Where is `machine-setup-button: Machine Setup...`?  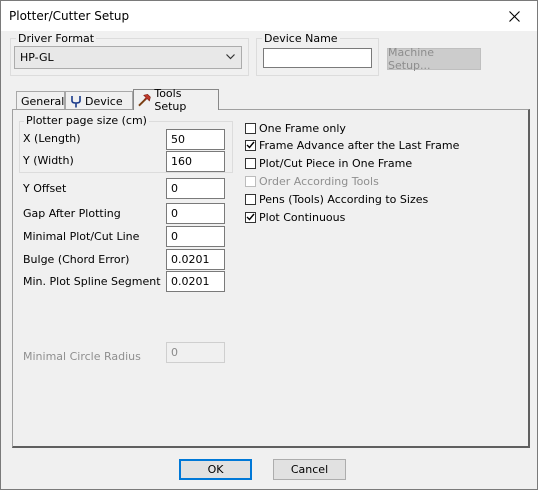
machine-setup-button: Machine Setup... is located at coordinates (434, 59).